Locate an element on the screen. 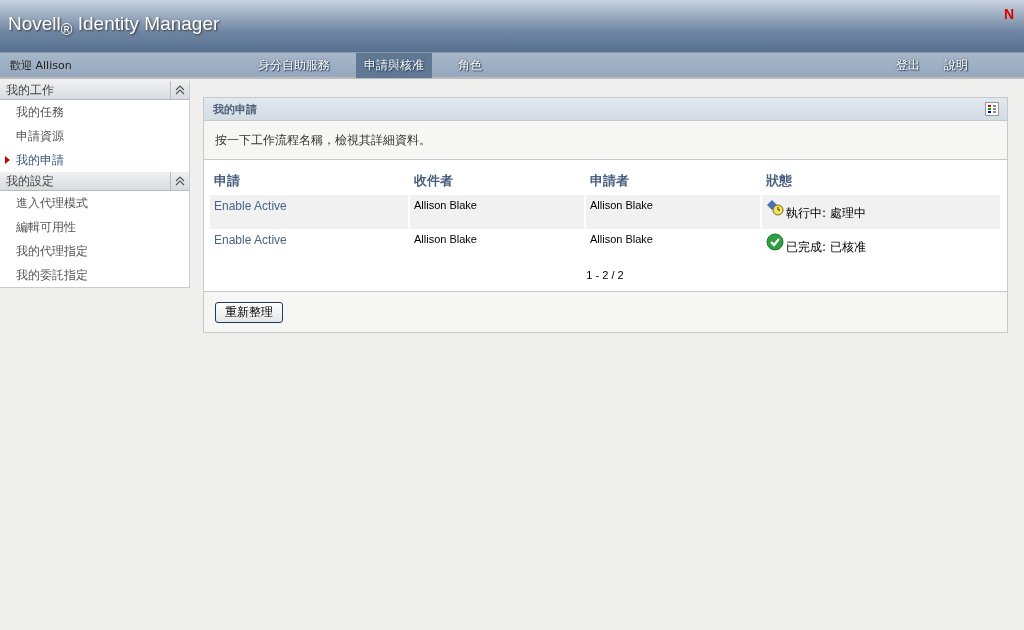 Image resolution: width=1024 pixels, height=630 pixels. nav-tab: 申請與核准 is located at coordinates (394, 65).